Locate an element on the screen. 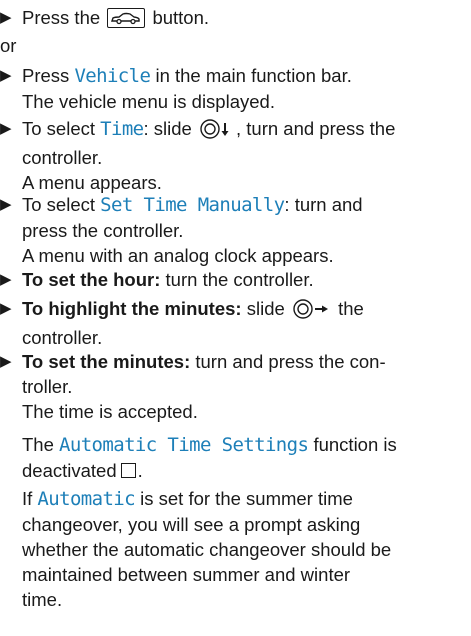 Image resolution: width=471 pixels, height=636 pixels. step-set-hour: ▶ To set the hour: turn the controller. is located at coordinates (230, 279).